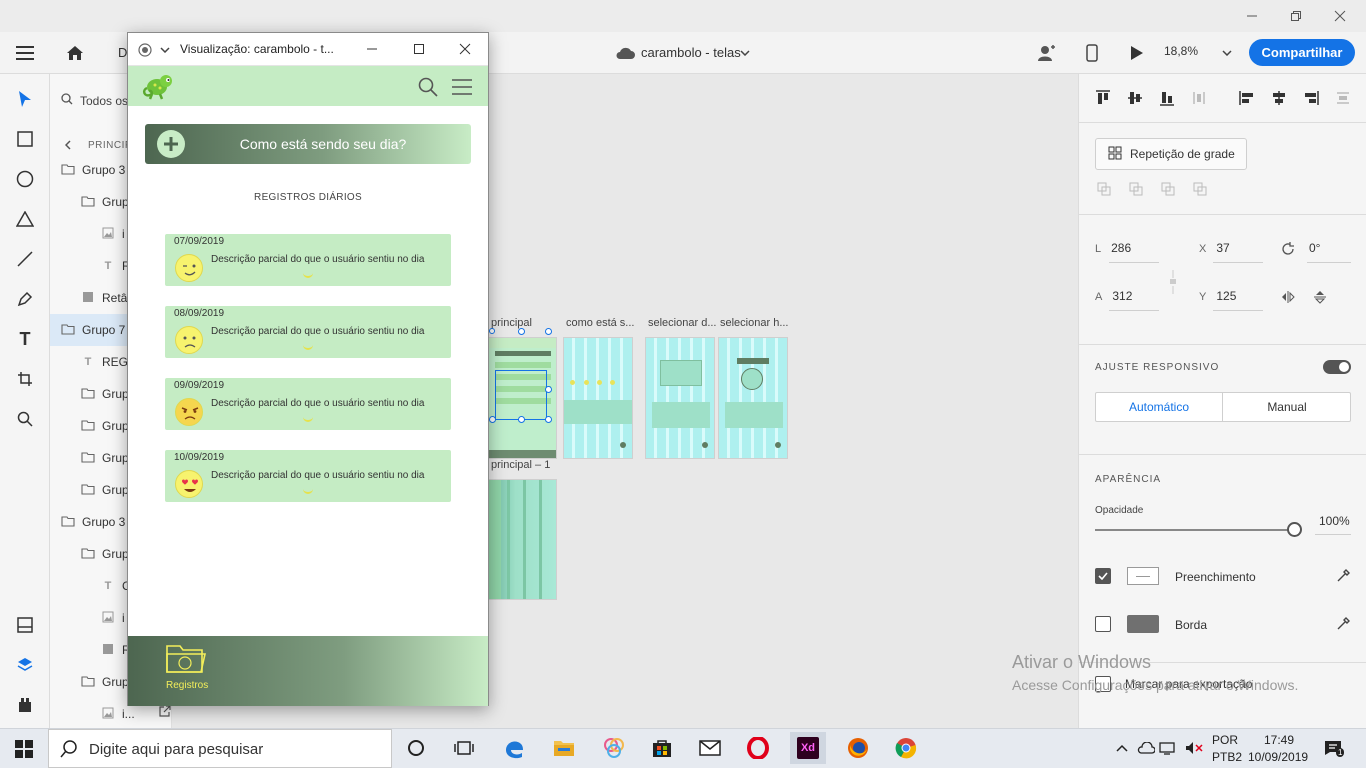 Image resolution: width=1366 pixels, height=768 pixels. What do you see at coordinates (25, 219) in the screenshot?
I see `polygon-tool-icon` at bounding box center [25, 219].